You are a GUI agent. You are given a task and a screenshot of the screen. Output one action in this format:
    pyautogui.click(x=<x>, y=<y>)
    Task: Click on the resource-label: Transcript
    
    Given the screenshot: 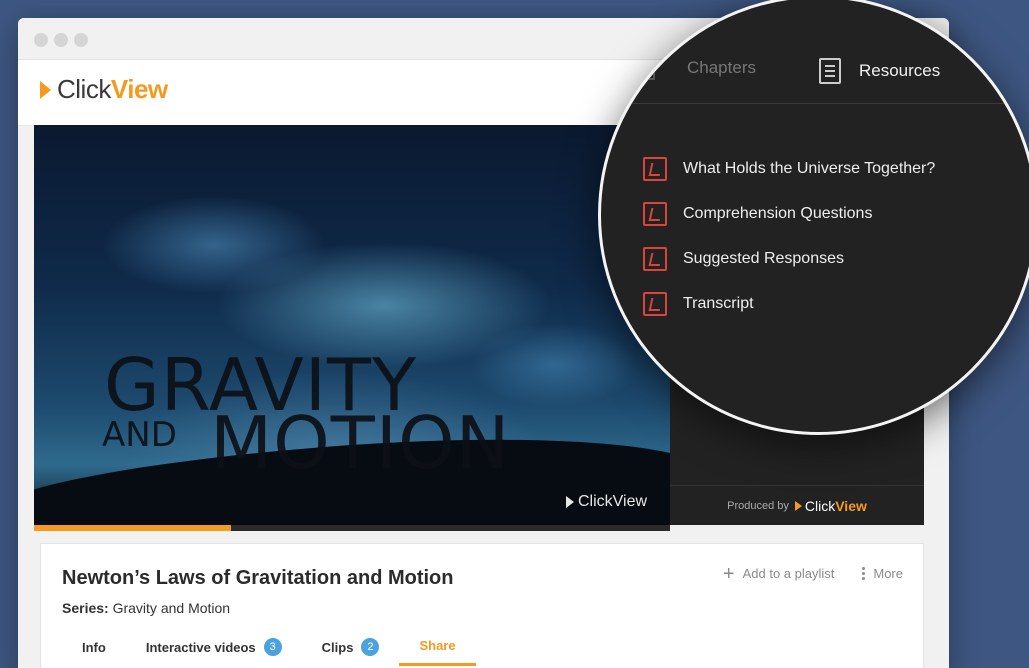 What is the action you would take?
    pyautogui.click(x=718, y=303)
    